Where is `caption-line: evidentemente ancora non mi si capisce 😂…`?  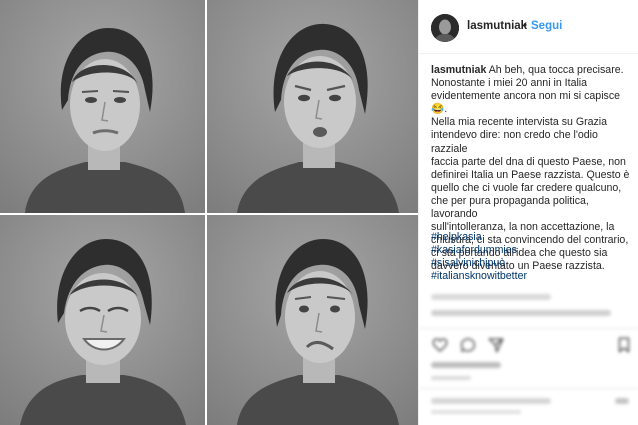
caption-line: evidentemente ancora non mi si capisce 😂… is located at coordinates (526, 103).